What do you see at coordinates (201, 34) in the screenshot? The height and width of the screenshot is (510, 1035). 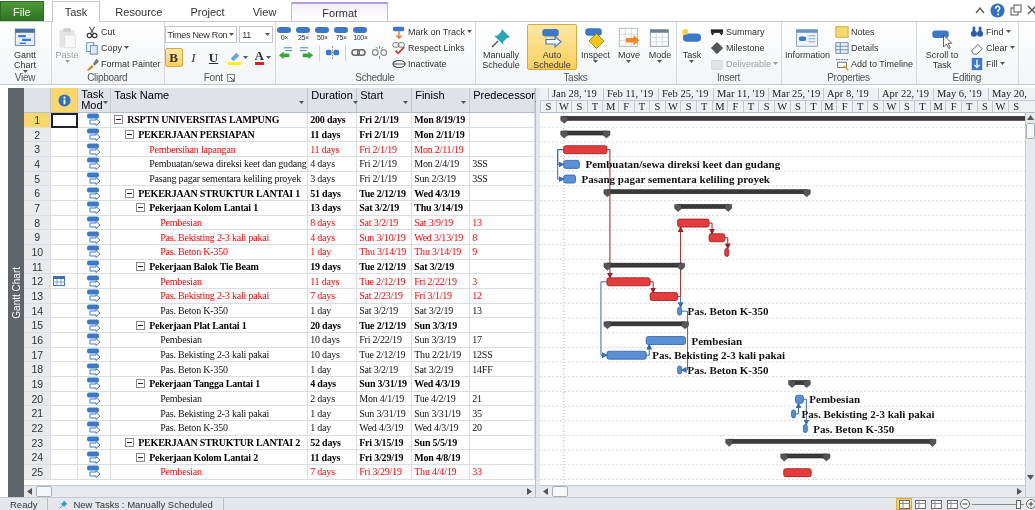 I see `font-name-field: Times New Ron` at bounding box center [201, 34].